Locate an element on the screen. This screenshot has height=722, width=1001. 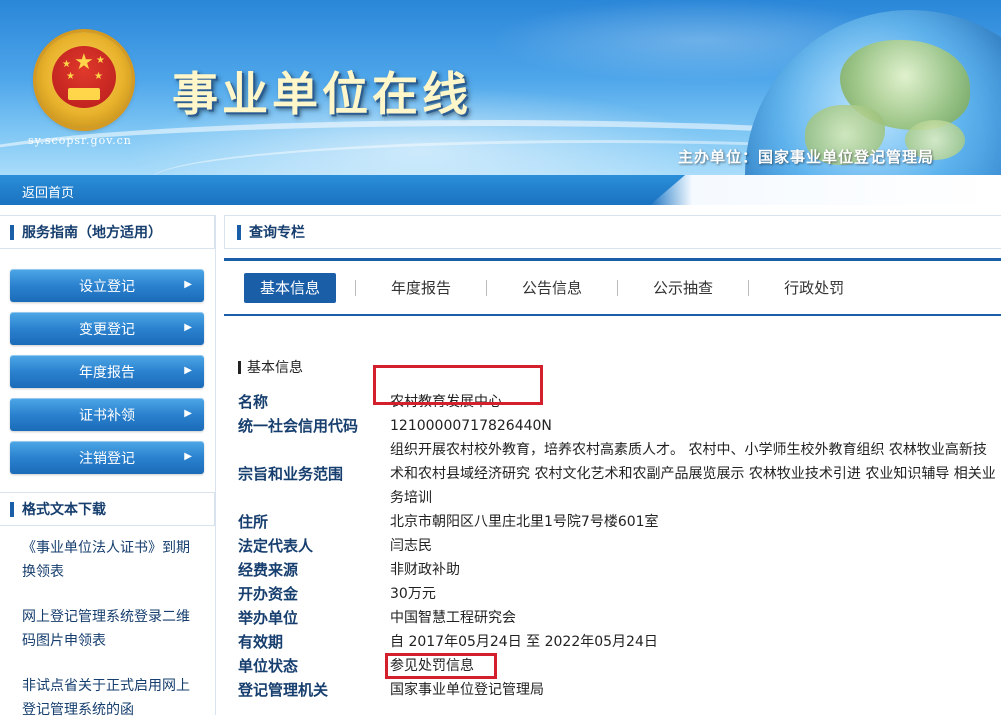
tab-basic-info: 基本信息 is located at coordinates (290, 288).